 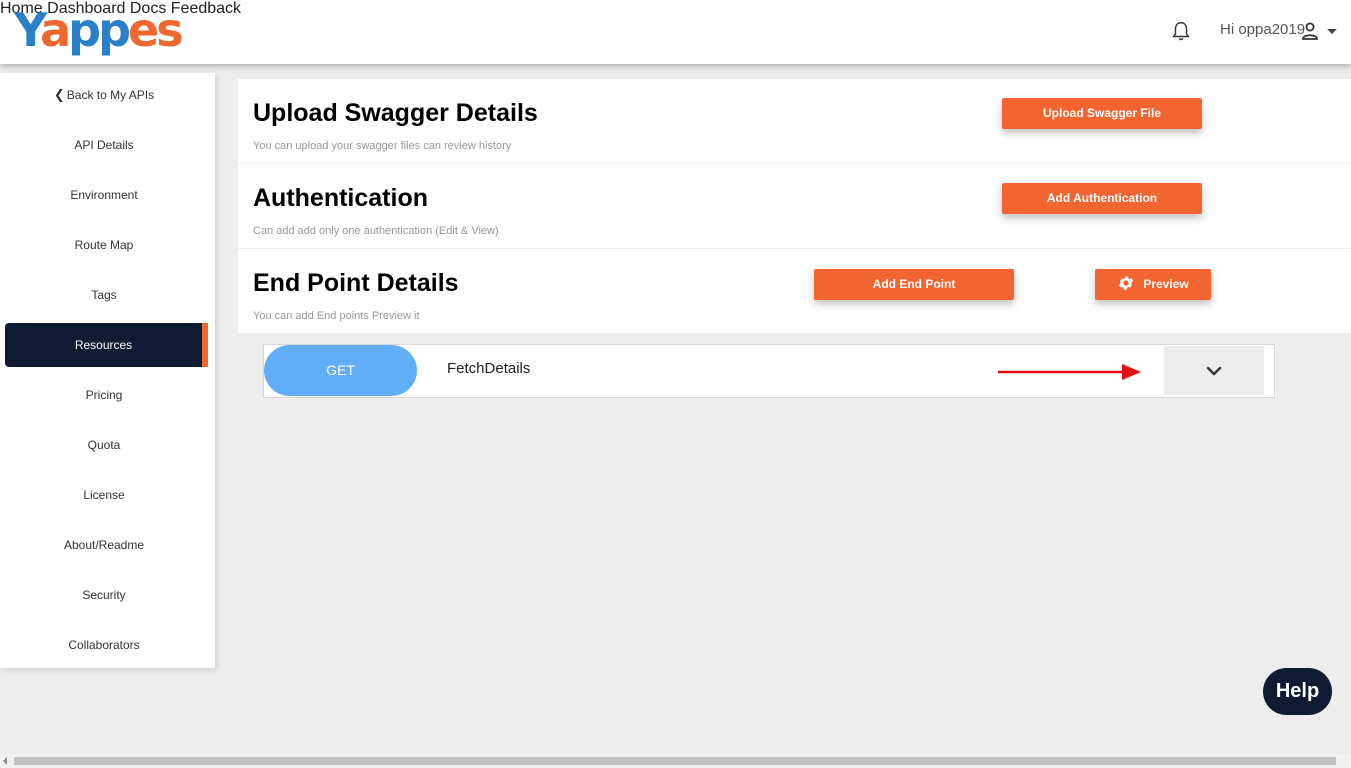 I want to click on sidebar-item-tags: Tags, so click(x=104, y=295).